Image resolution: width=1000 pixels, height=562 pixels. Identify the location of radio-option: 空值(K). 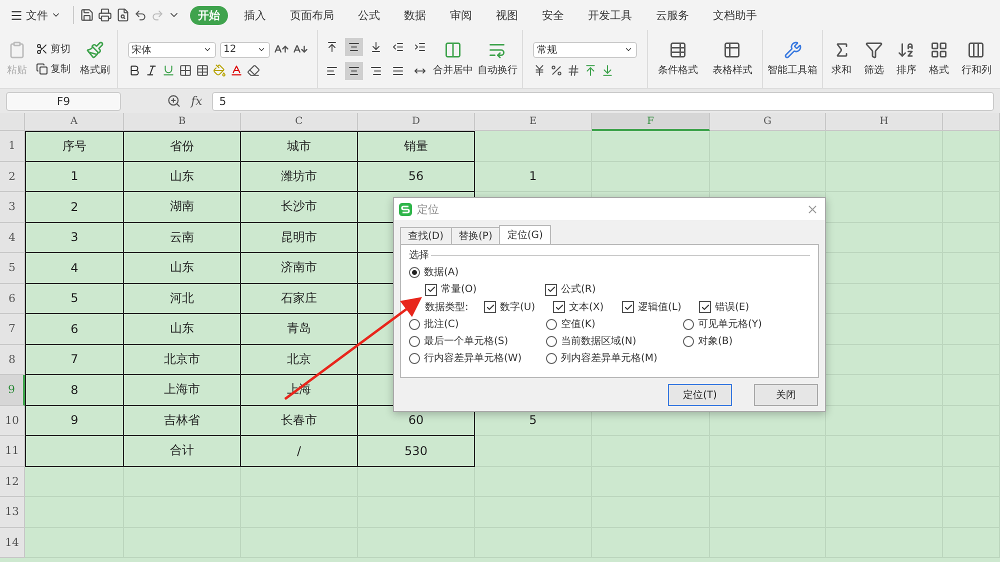
(614, 324).